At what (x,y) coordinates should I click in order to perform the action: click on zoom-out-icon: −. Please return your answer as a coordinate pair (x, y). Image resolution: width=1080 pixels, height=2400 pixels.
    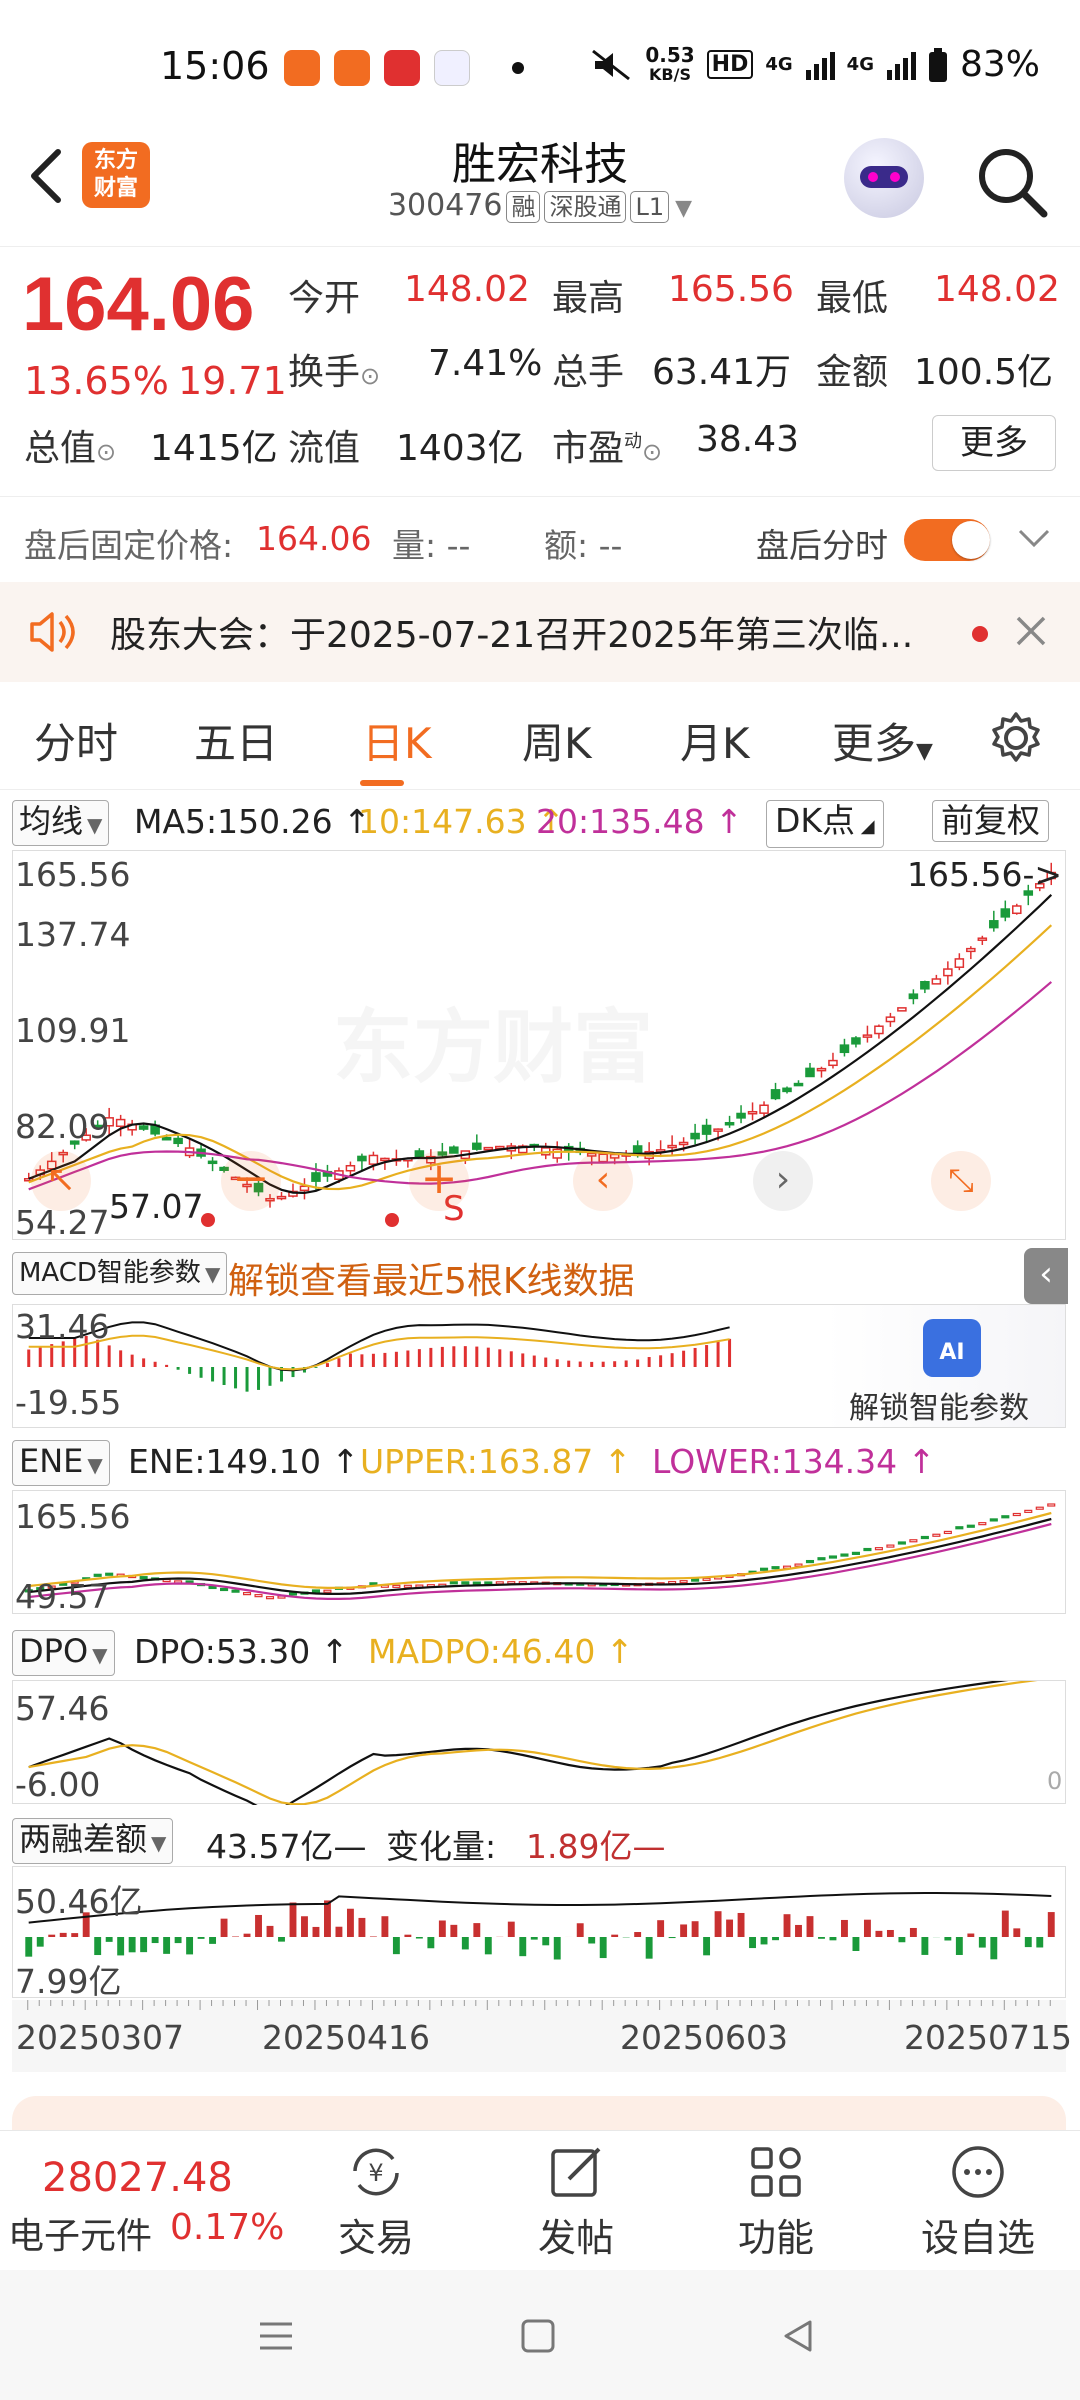
    Looking at the image, I should click on (251, 1181).